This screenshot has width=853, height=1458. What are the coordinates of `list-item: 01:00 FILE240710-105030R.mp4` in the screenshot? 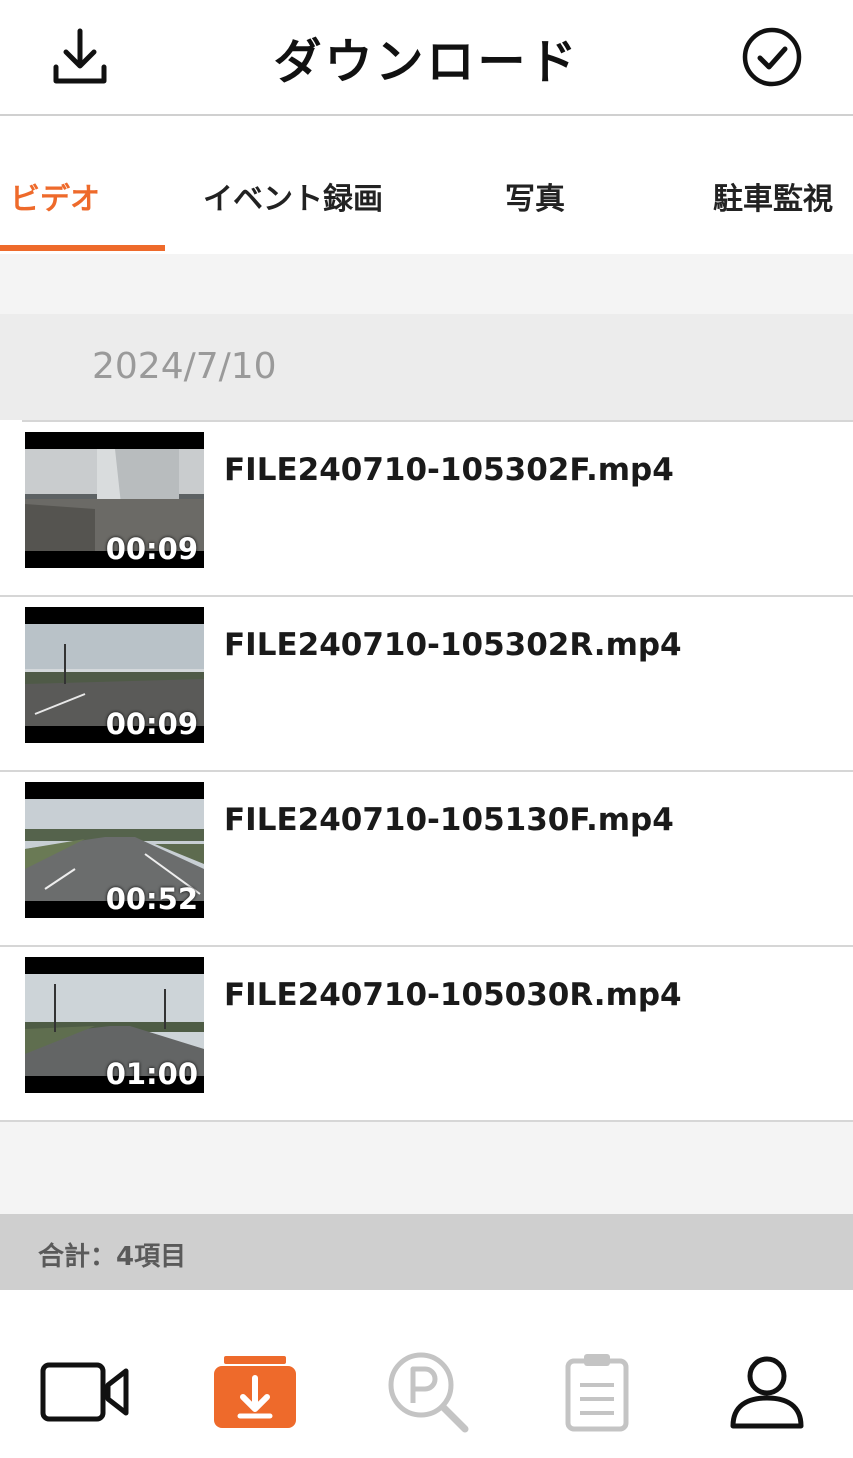 It's located at (426, 1034).